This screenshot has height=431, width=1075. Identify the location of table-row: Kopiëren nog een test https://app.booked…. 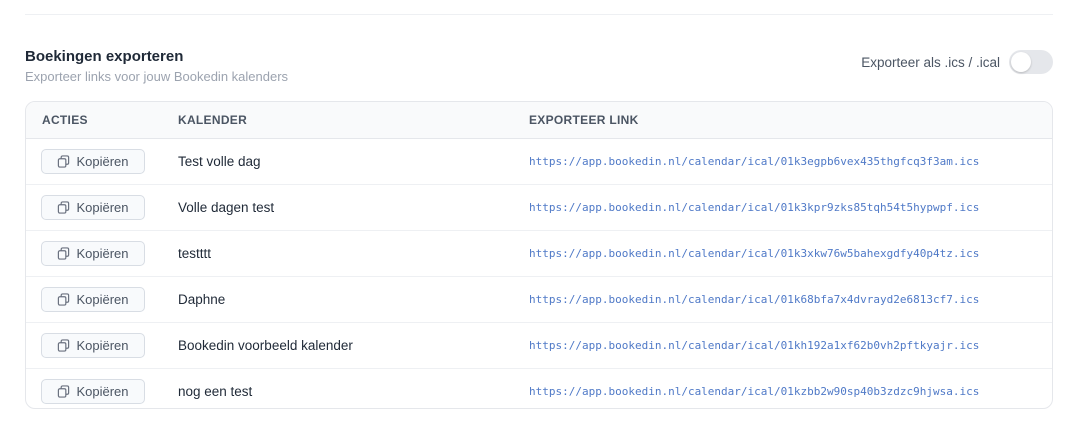
(539, 388).